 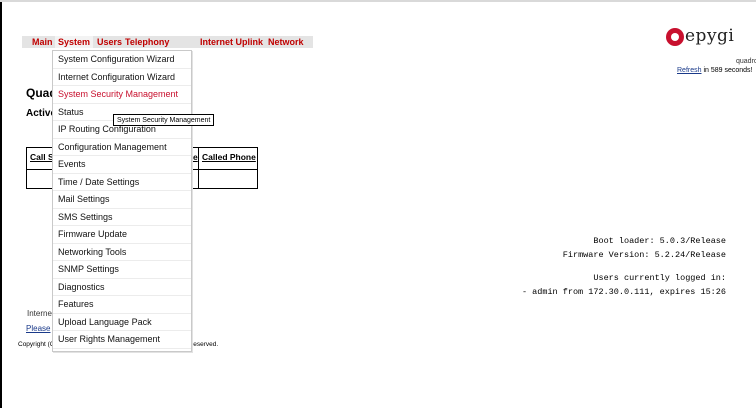 What do you see at coordinates (147, 42) in the screenshot?
I see `nav-telephony: Telephony` at bounding box center [147, 42].